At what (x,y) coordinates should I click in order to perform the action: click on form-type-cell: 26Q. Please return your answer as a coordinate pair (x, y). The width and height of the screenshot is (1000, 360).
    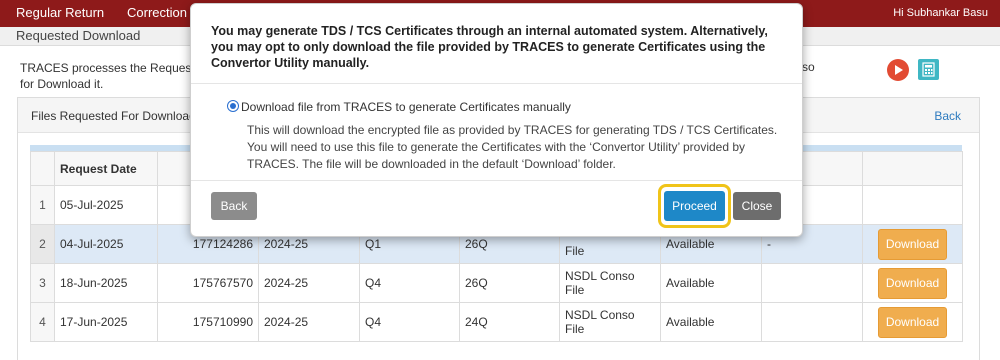
    Looking at the image, I should click on (509, 283).